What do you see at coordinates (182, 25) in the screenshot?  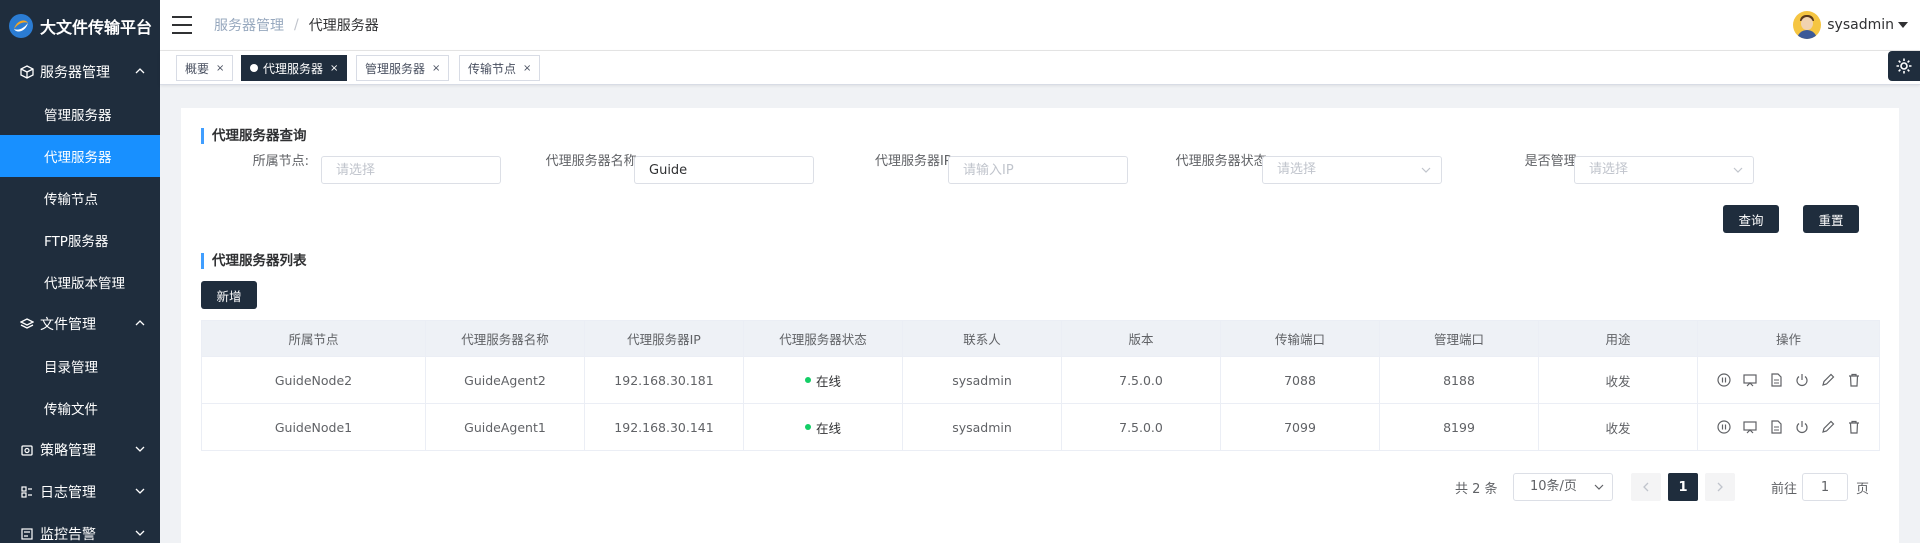 I see `hamburger-icon` at bounding box center [182, 25].